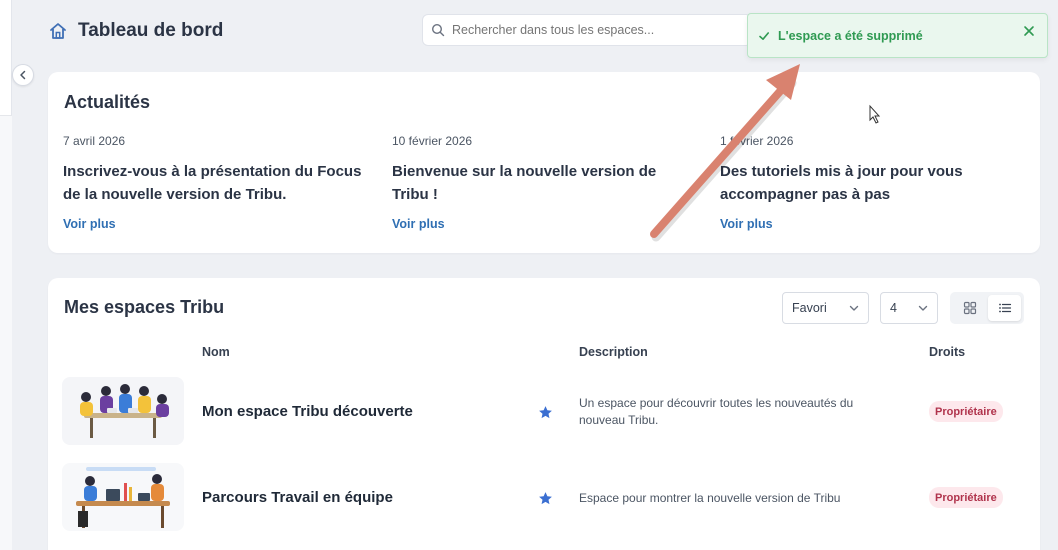 Image resolution: width=1058 pixels, height=550 pixels. What do you see at coordinates (757, 141) in the screenshot?
I see `news-date: 1 février 2026` at bounding box center [757, 141].